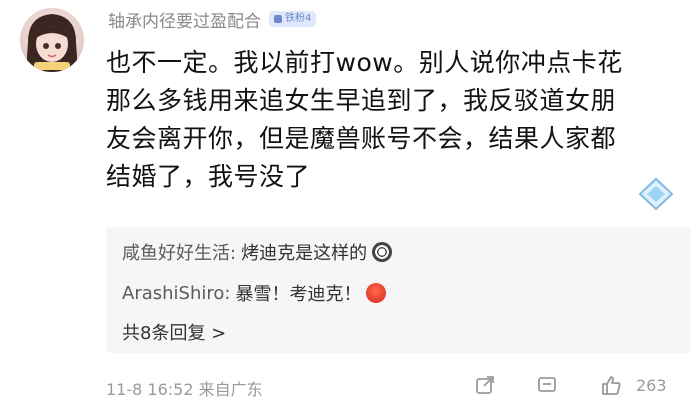  Describe the element at coordinates (184, 19) in the screenshot. I see `username: 轴承内径要过盈配合` at that location.